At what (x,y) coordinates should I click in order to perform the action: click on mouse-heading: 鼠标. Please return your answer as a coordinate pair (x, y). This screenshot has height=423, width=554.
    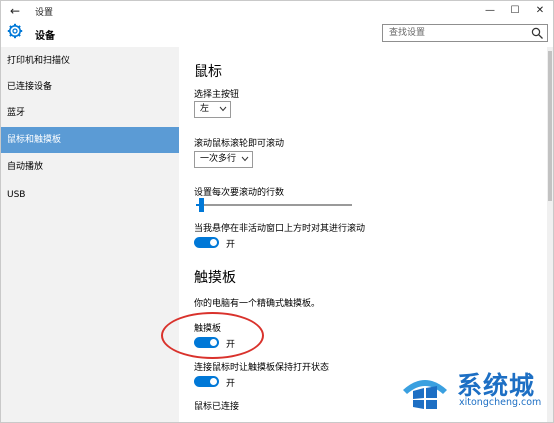
    Looking at the image, I should click on (208, 72).